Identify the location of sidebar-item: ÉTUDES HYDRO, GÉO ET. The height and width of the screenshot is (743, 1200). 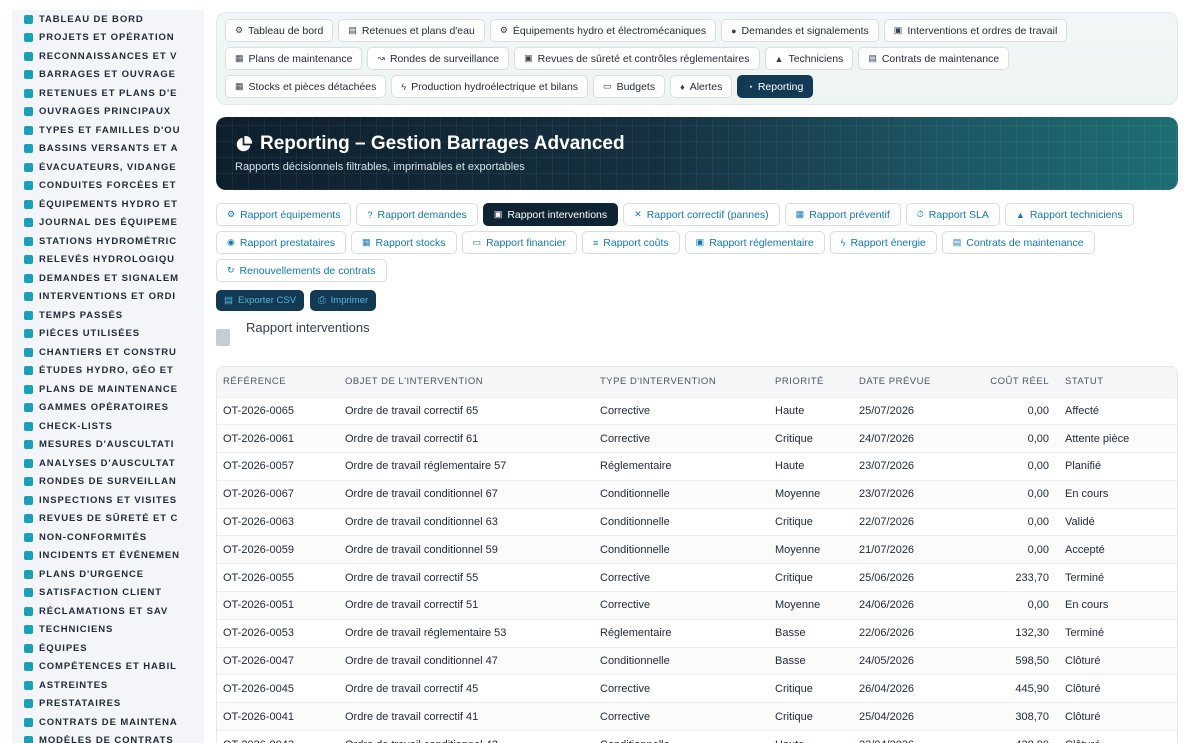
(108, 371).